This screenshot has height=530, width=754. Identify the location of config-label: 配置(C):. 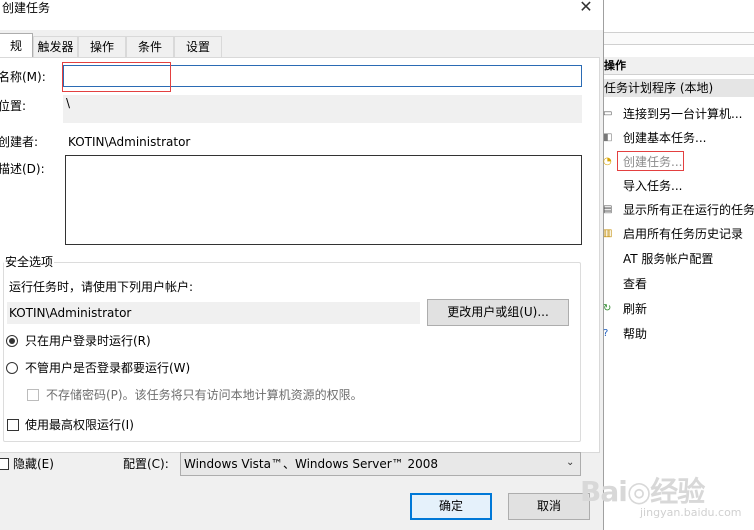
(146, 464).